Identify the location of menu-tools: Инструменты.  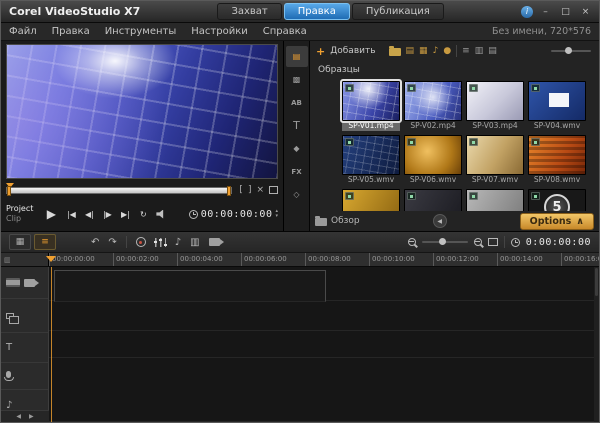
(141, 31).